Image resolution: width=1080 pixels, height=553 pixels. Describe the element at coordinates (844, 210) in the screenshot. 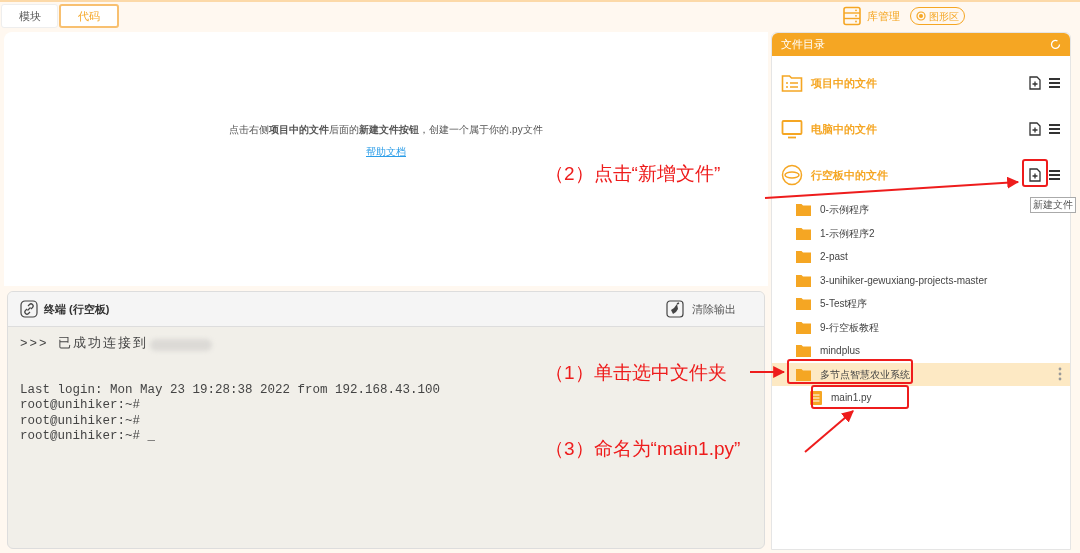

I see `item-label: 0-示例程序` at that location.